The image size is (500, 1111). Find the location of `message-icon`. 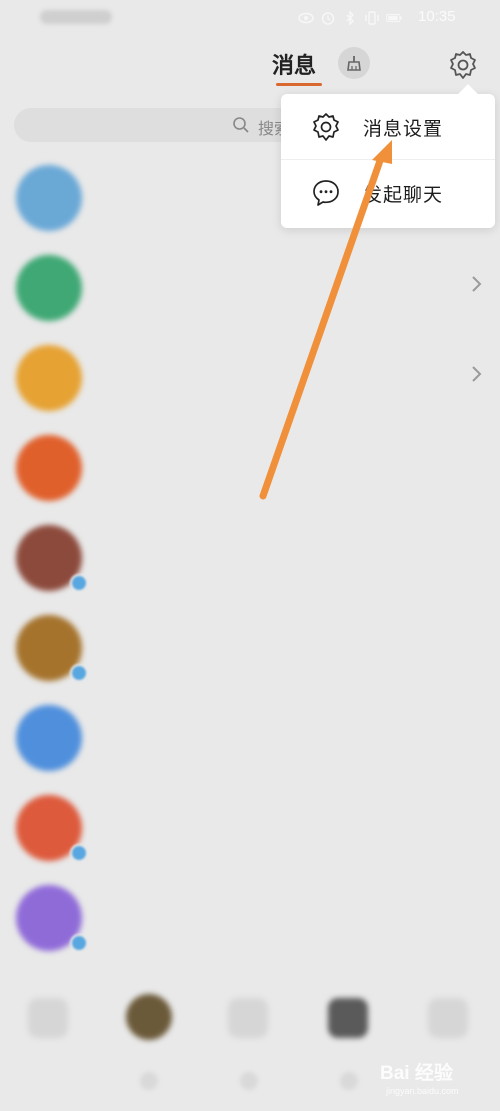

message-icon is located at coordinates (348, 1018).